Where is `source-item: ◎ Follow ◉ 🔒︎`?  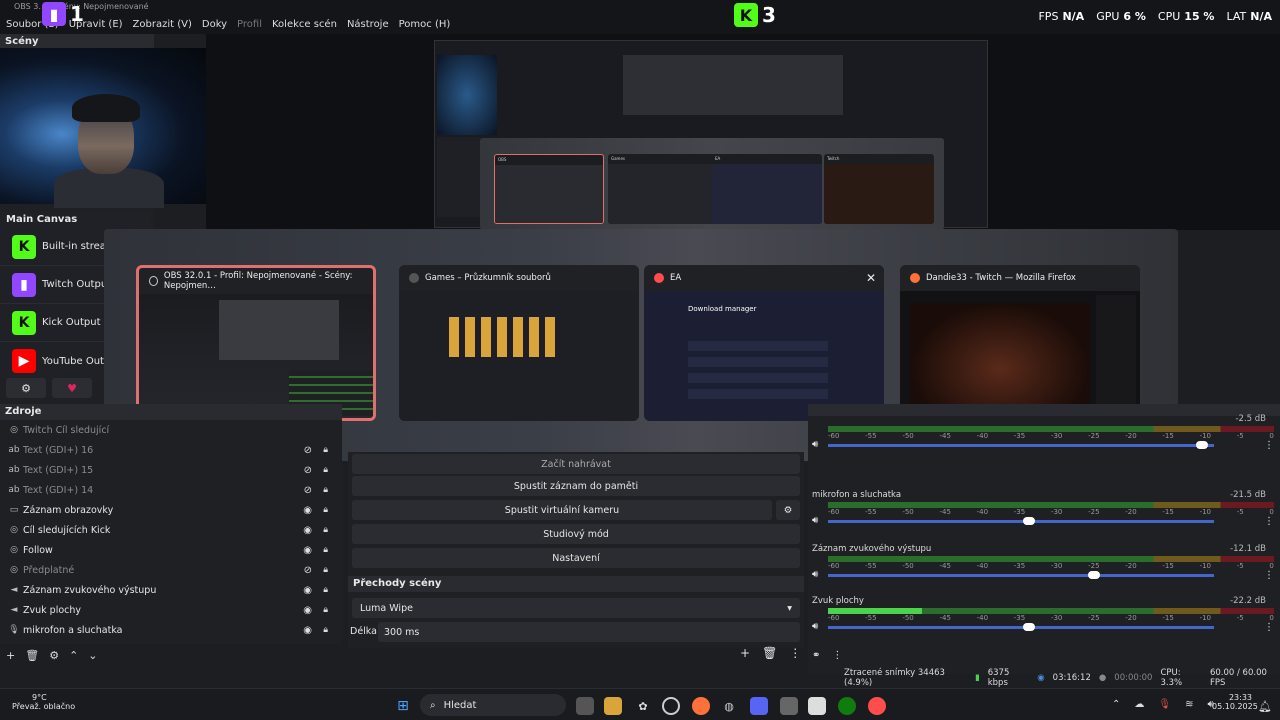 source-item: ◎ Follow ◉ 🔒︎ is located at coordinates (171, 550).